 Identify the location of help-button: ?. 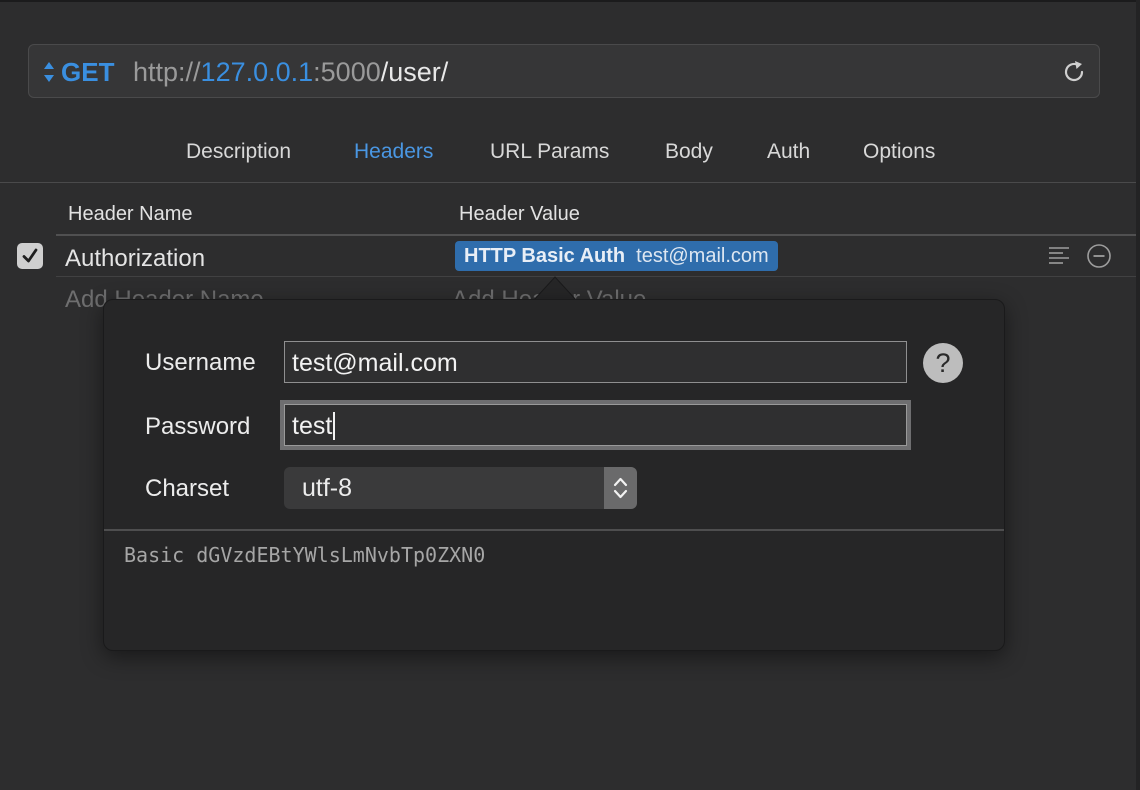
(943, 363).